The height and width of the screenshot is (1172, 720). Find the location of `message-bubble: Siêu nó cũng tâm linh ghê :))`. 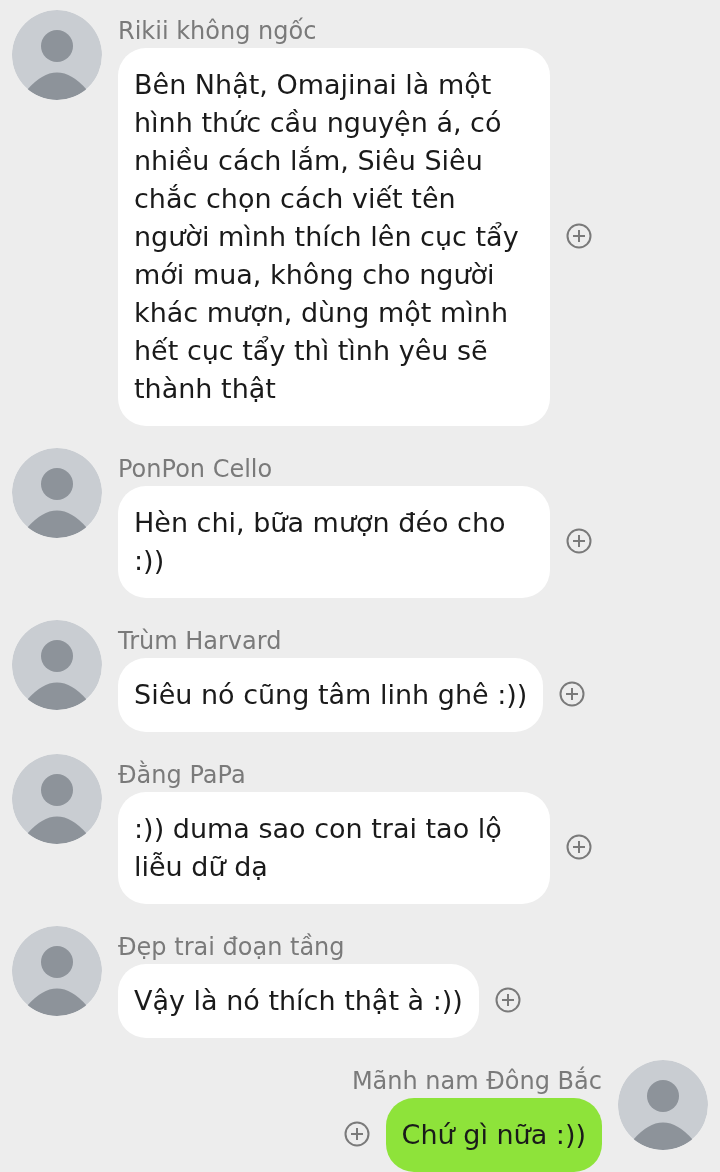

message-bubble: Siêu nó cũng tâm linh ghê :)) is located at coordinates (331, 695).